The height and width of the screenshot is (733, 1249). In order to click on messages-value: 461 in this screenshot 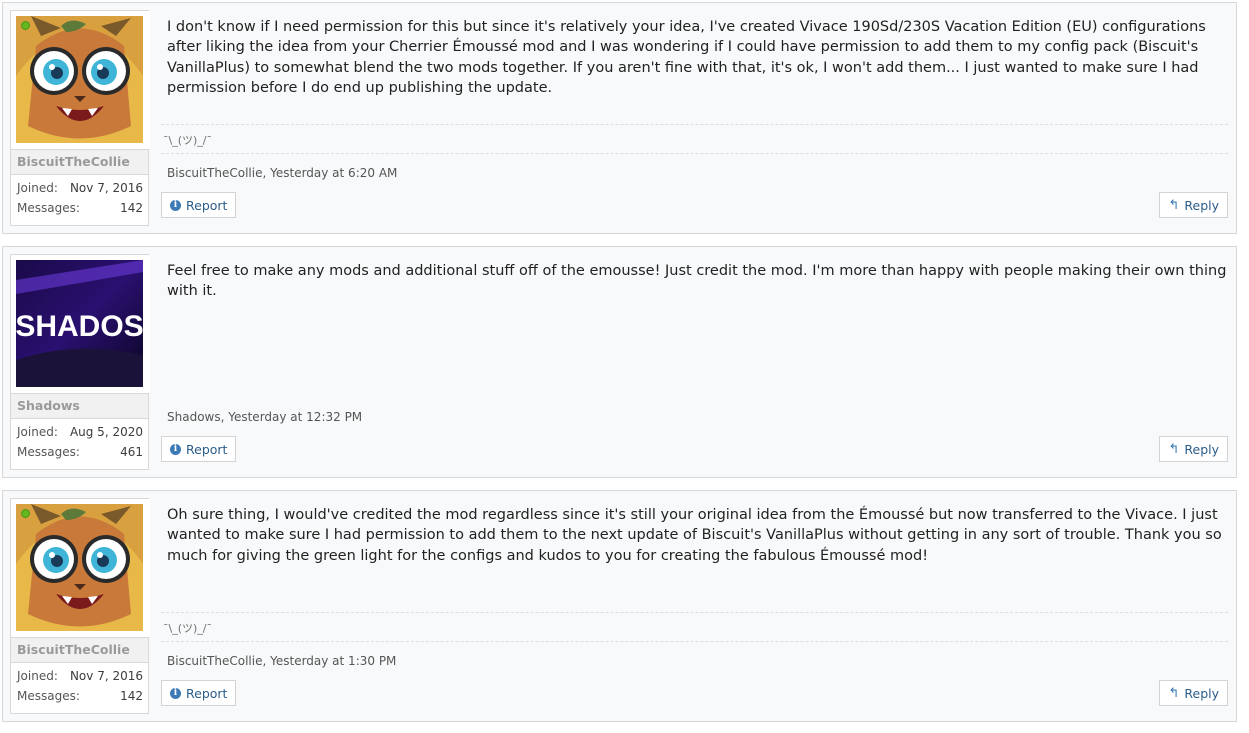, I will do `click(131, 452)`.